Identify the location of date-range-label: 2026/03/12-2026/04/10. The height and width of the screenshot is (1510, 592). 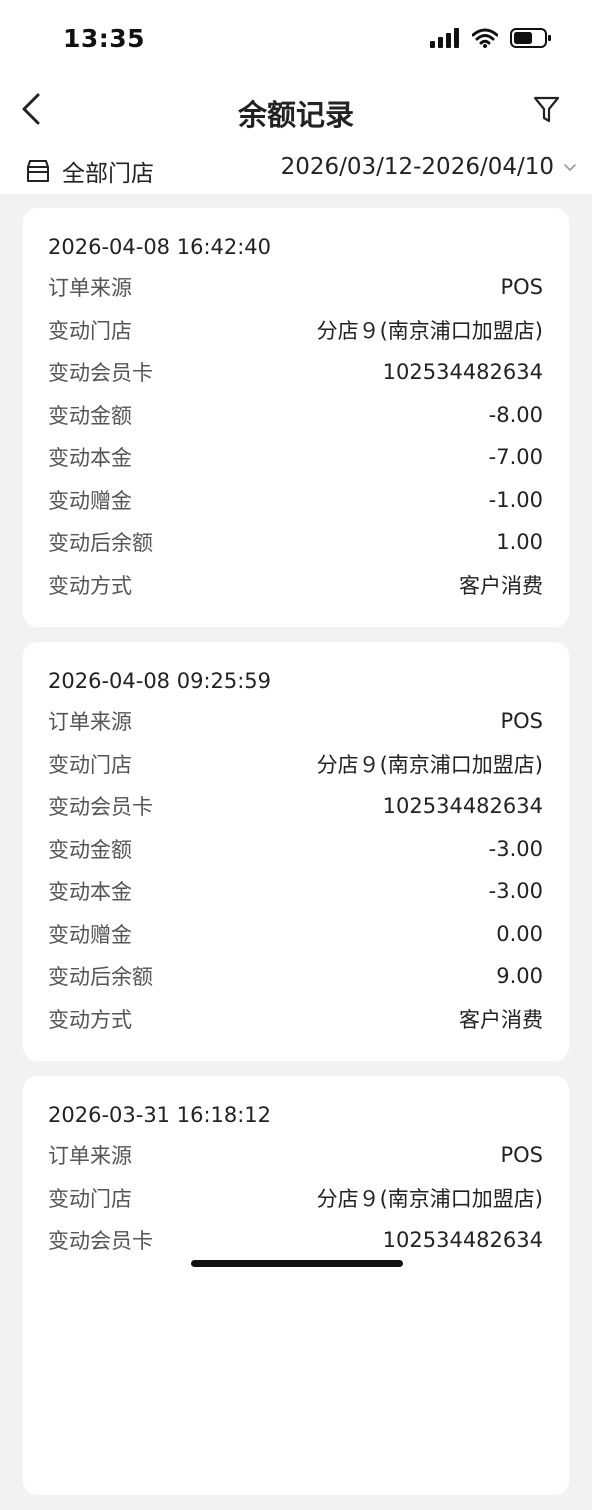
(417, 167).